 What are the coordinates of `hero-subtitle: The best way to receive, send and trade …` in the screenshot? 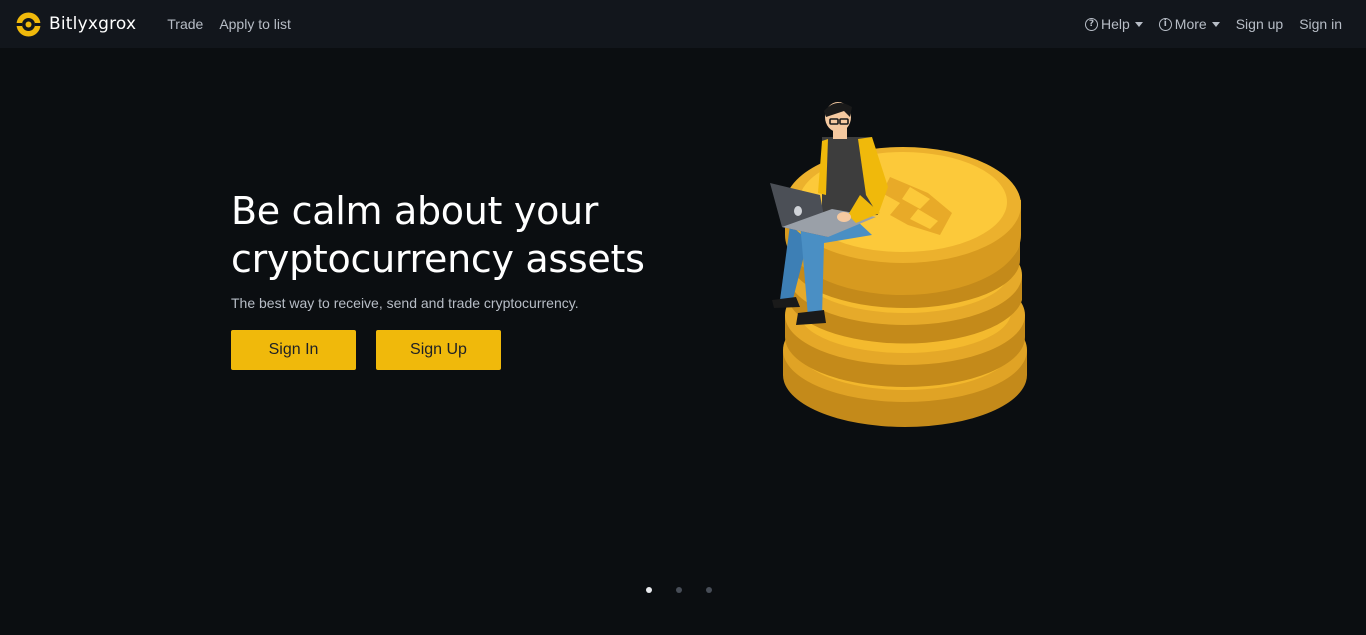 It's located at (405, 303).